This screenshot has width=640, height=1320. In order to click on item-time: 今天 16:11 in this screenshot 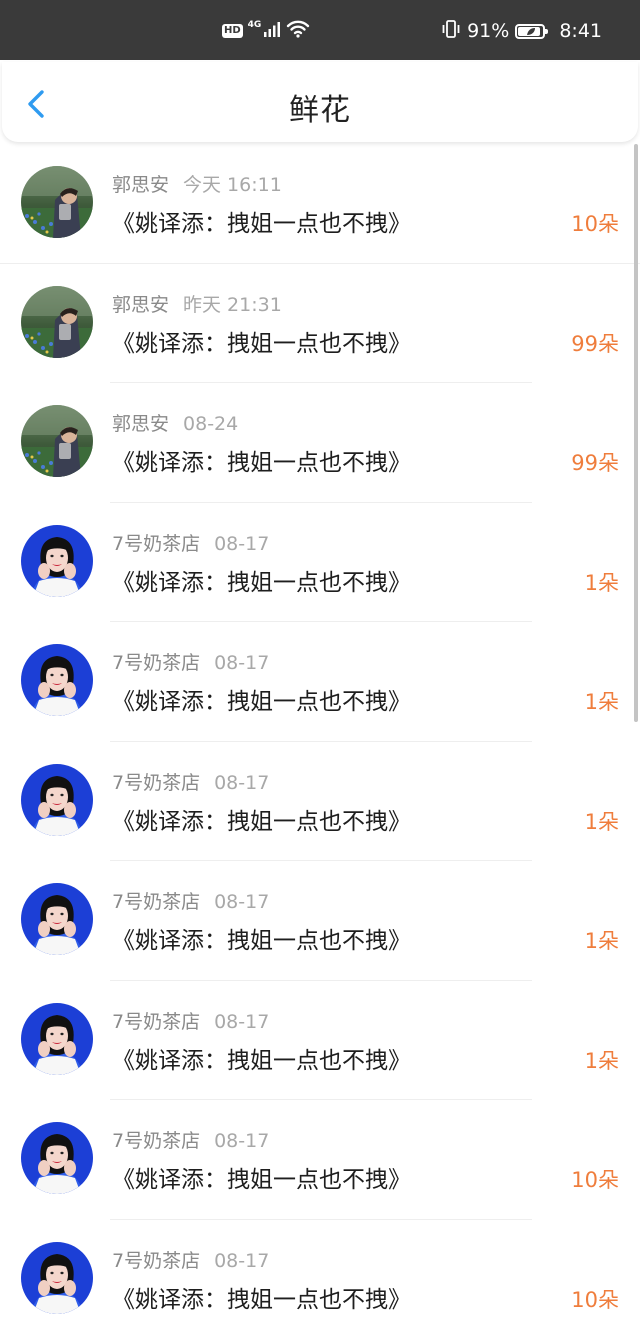, I will do `click(232, 185)`.